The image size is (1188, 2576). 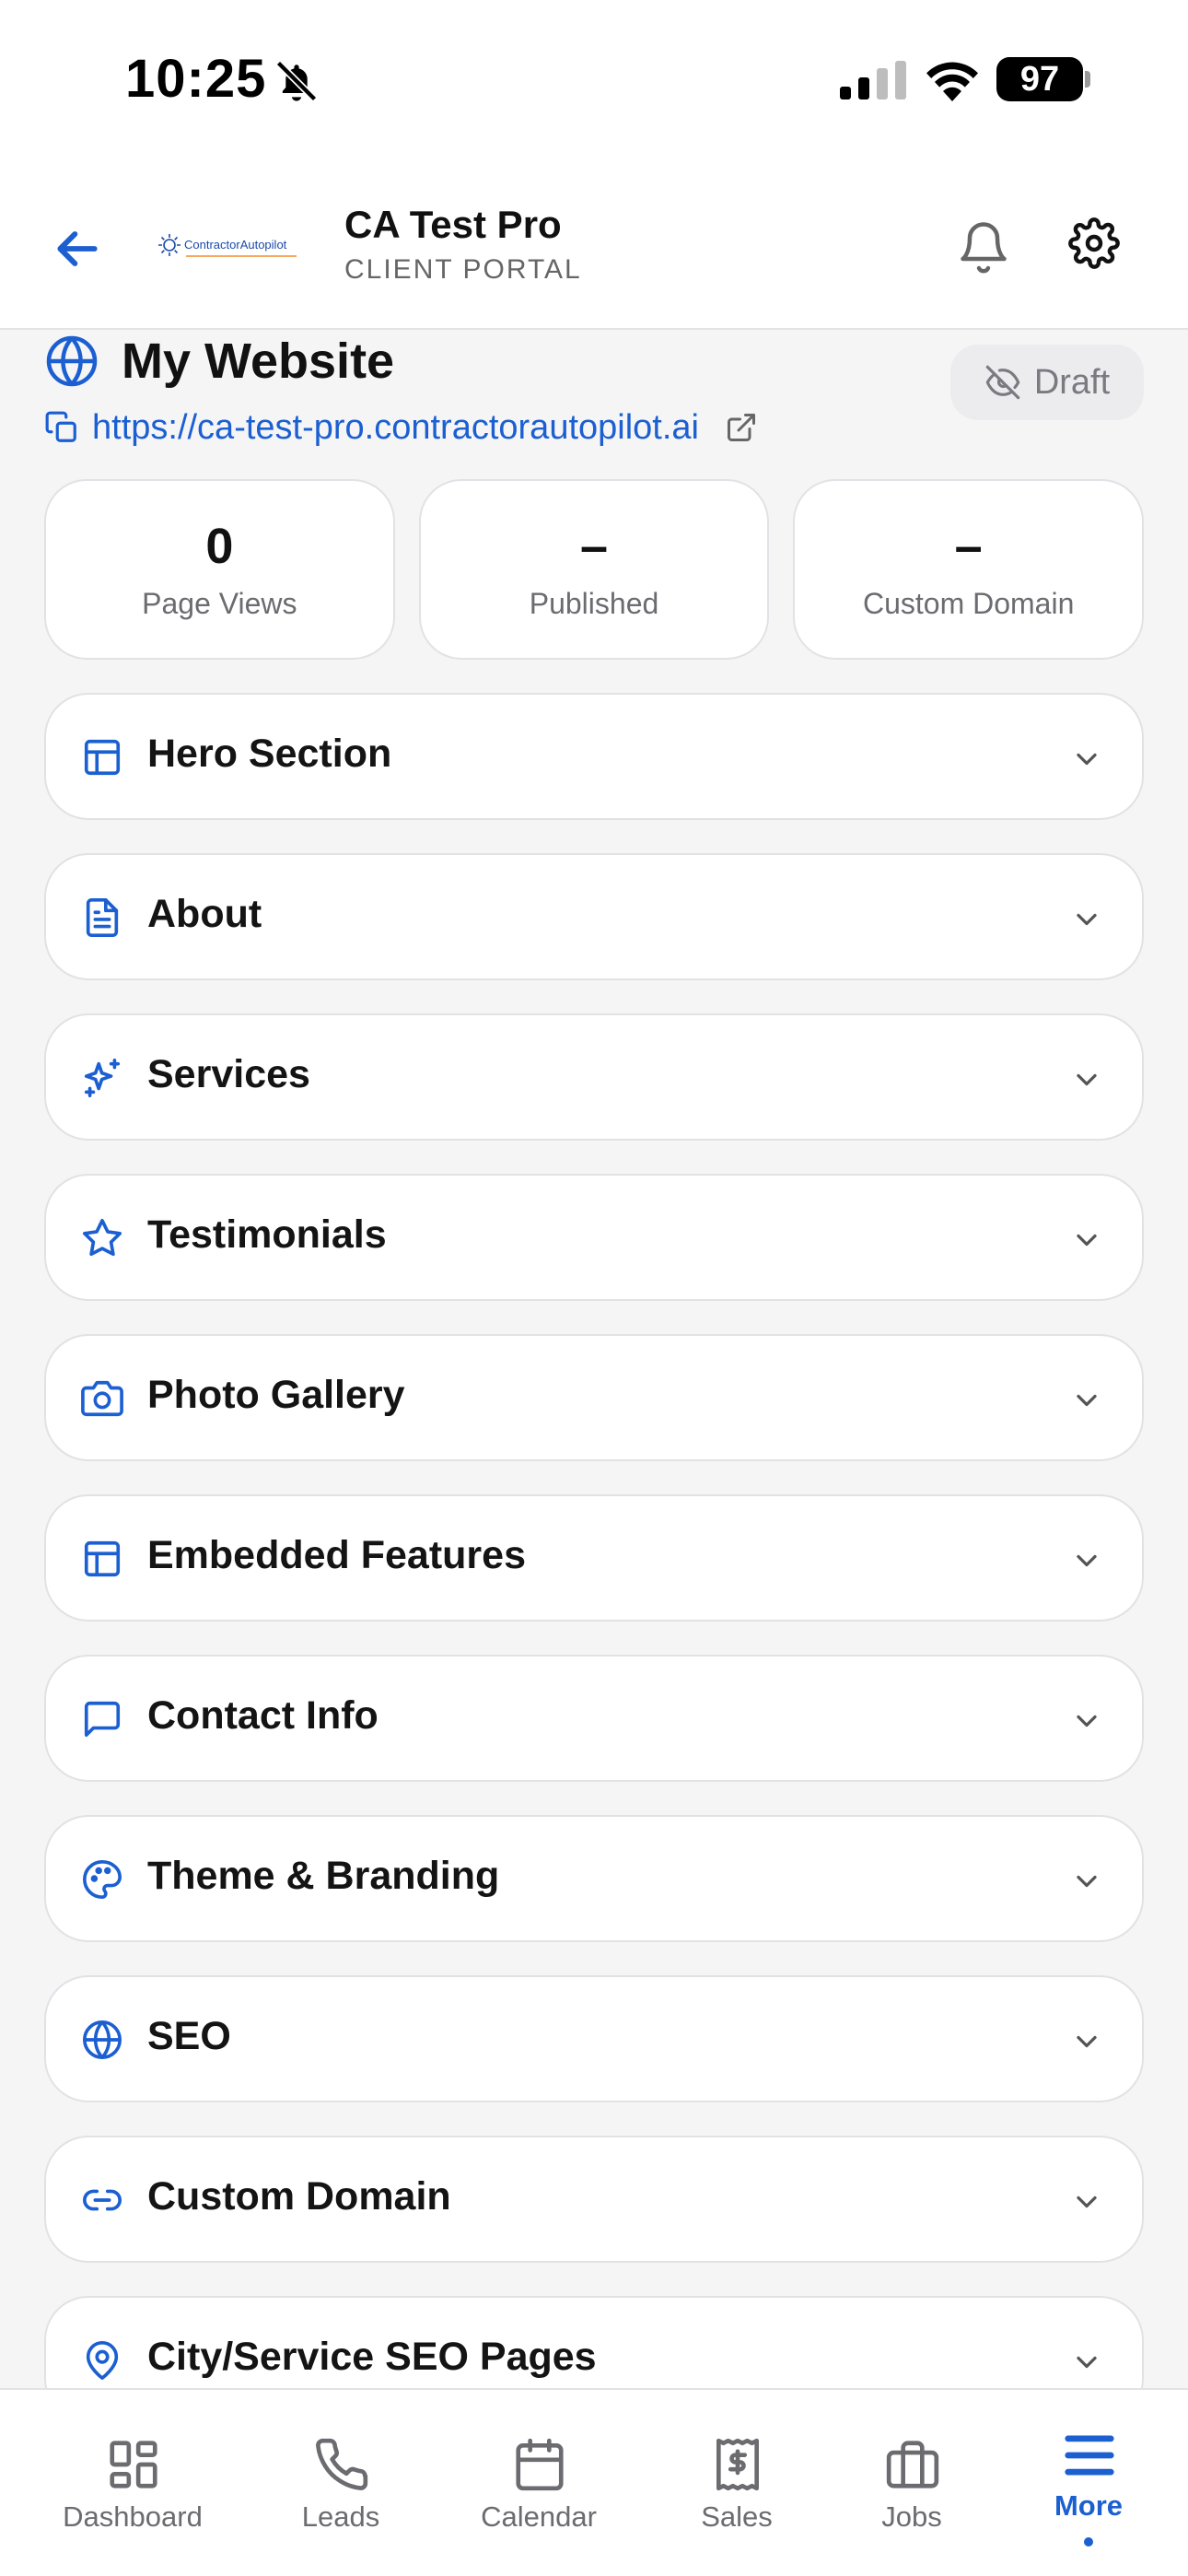 What do you see at coordinates (235, 245) in the screenshot?
I see `svg-text: ContractorAutopilot` at bounding box center [235, 245].